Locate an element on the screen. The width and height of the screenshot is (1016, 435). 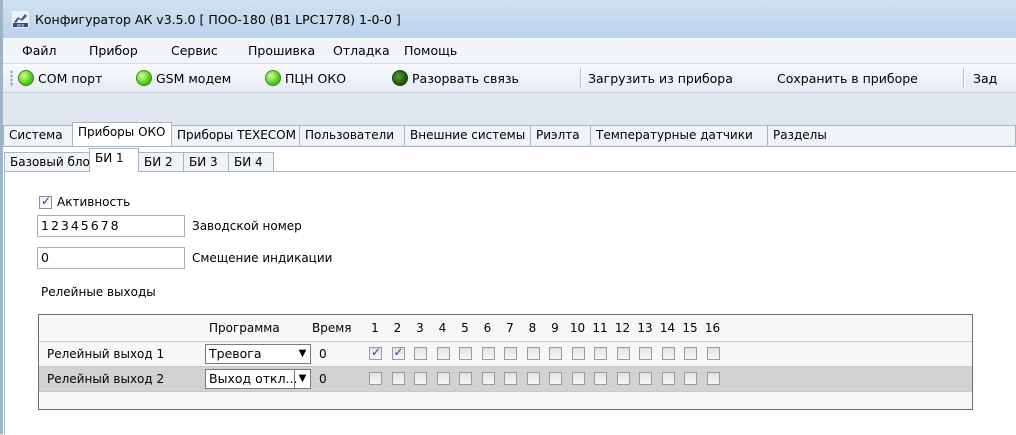
tab-oko-devices: Приборы ОКО is located at coordinates (122, 134).